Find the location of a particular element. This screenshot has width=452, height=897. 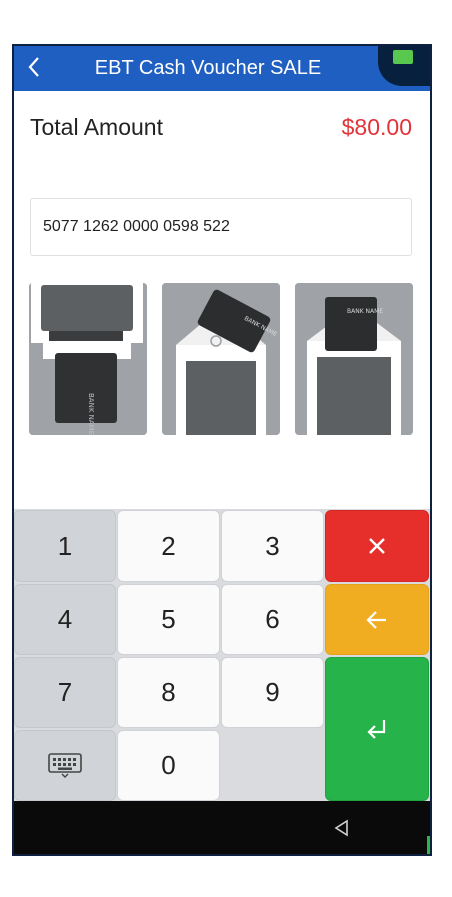

card-tap-option: BANK NAME is located at coordinates (221, 359).